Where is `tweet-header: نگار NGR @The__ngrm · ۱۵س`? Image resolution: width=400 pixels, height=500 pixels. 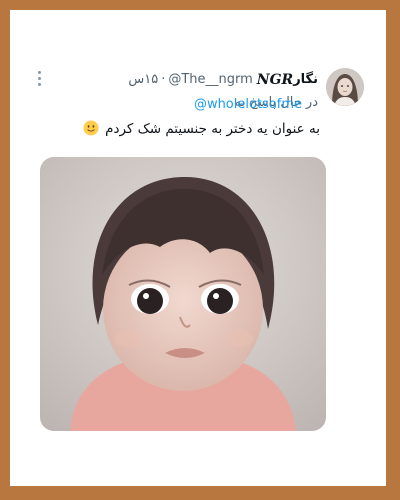 tweet-header: نگار NGR @The__ngrm · ۱۵س is located at coordinates (223, 80).